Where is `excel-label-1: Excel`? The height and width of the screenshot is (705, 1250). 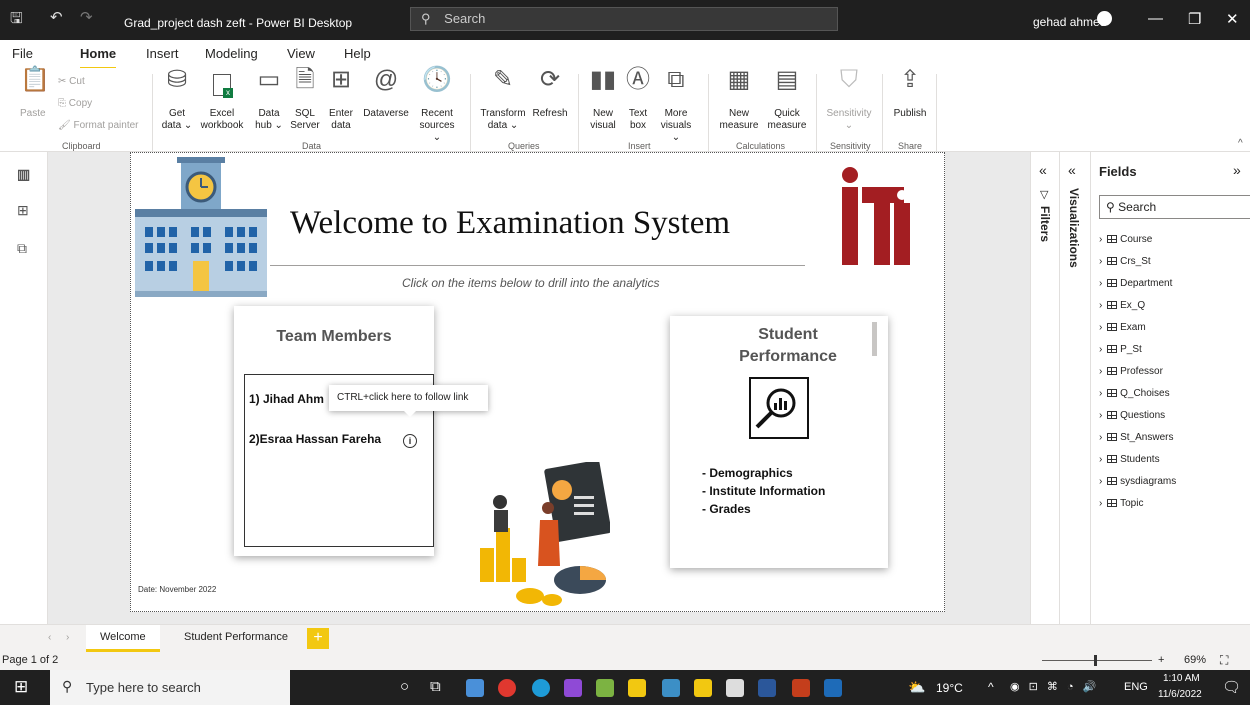
excel-label-1: Excel is located at coordinates (222, 113).